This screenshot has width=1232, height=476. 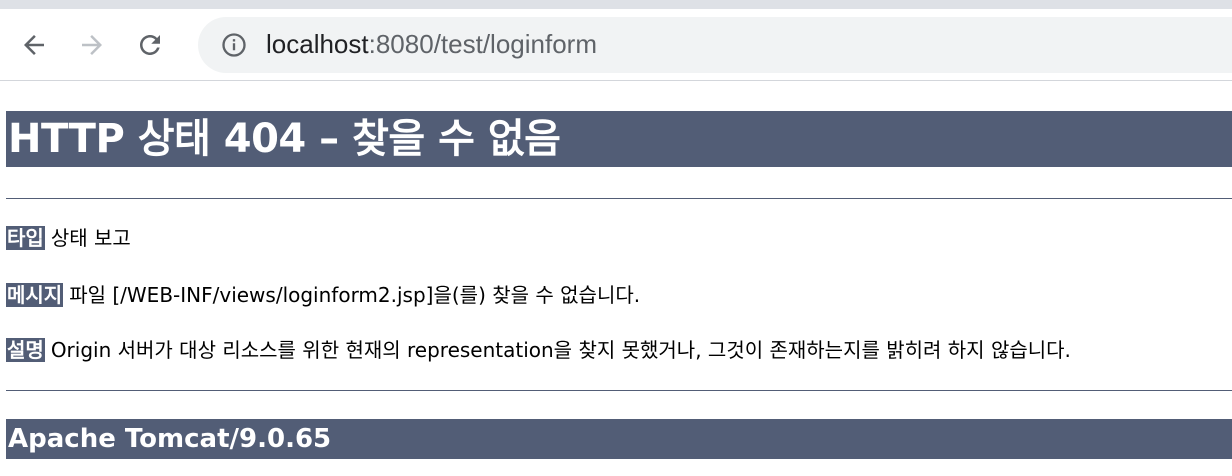 What do you see at coordinates (25, 238) in the screenshot?
I see `type-label: 타입` at bounding box center [25, 238].